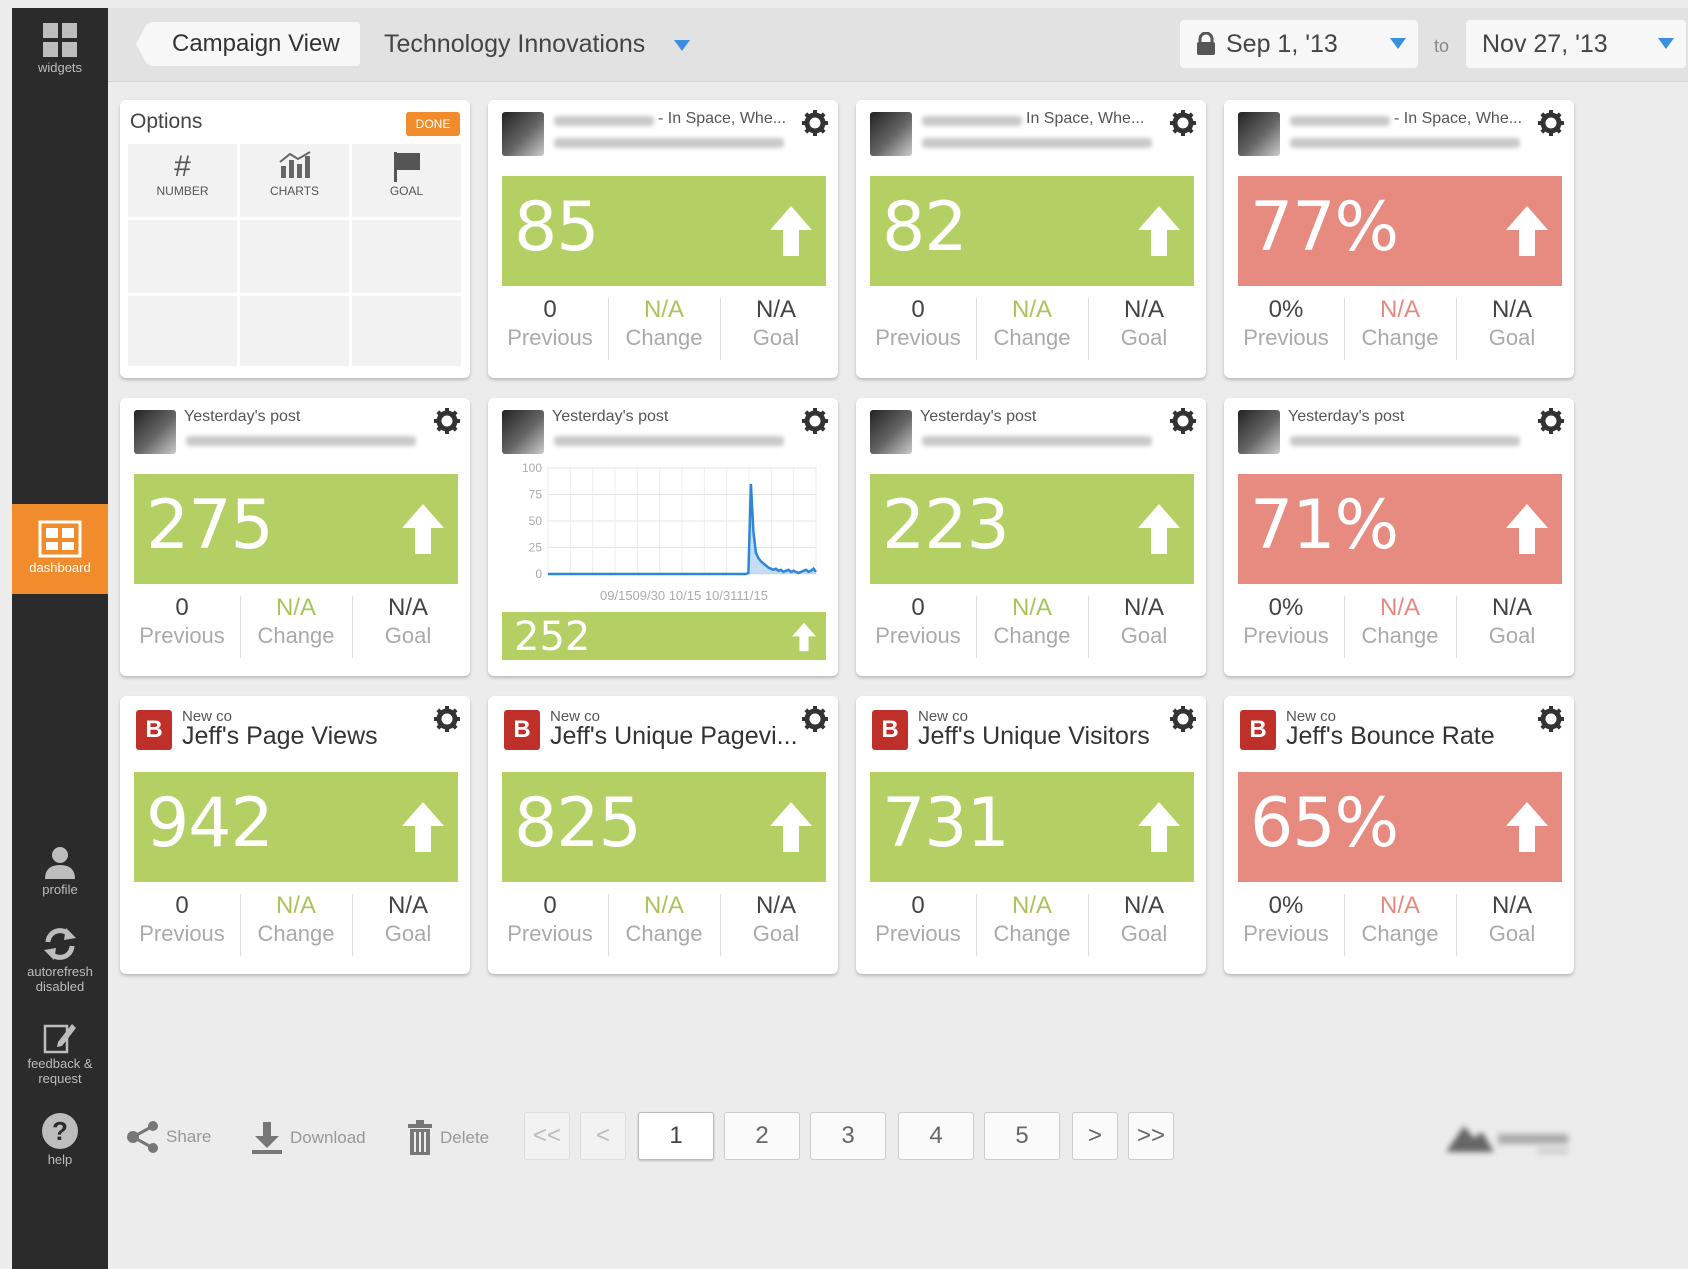 Image resolution: width=1688 pixels, height=1269 pixels. Describe the element at coordinates (603, 1136) in the screenshot. I see `prev-page-button: <` at that location.